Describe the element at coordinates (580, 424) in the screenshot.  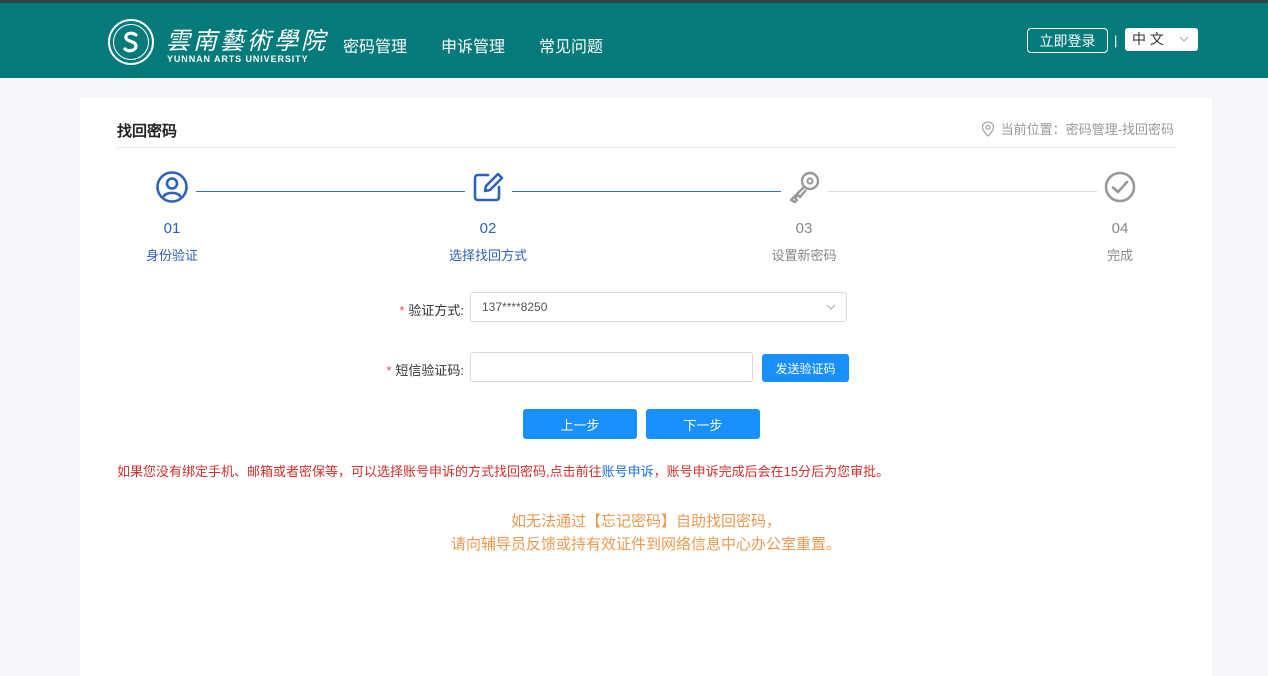
I see `previous-step-button: 上一步` at that location.